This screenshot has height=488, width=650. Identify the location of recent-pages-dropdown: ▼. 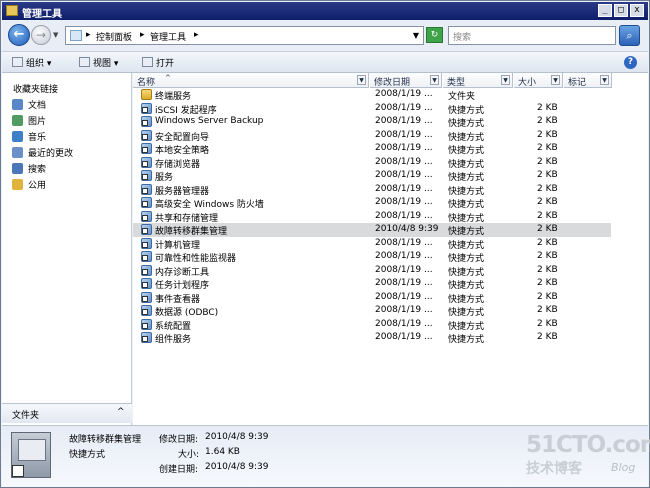
(55, 35).